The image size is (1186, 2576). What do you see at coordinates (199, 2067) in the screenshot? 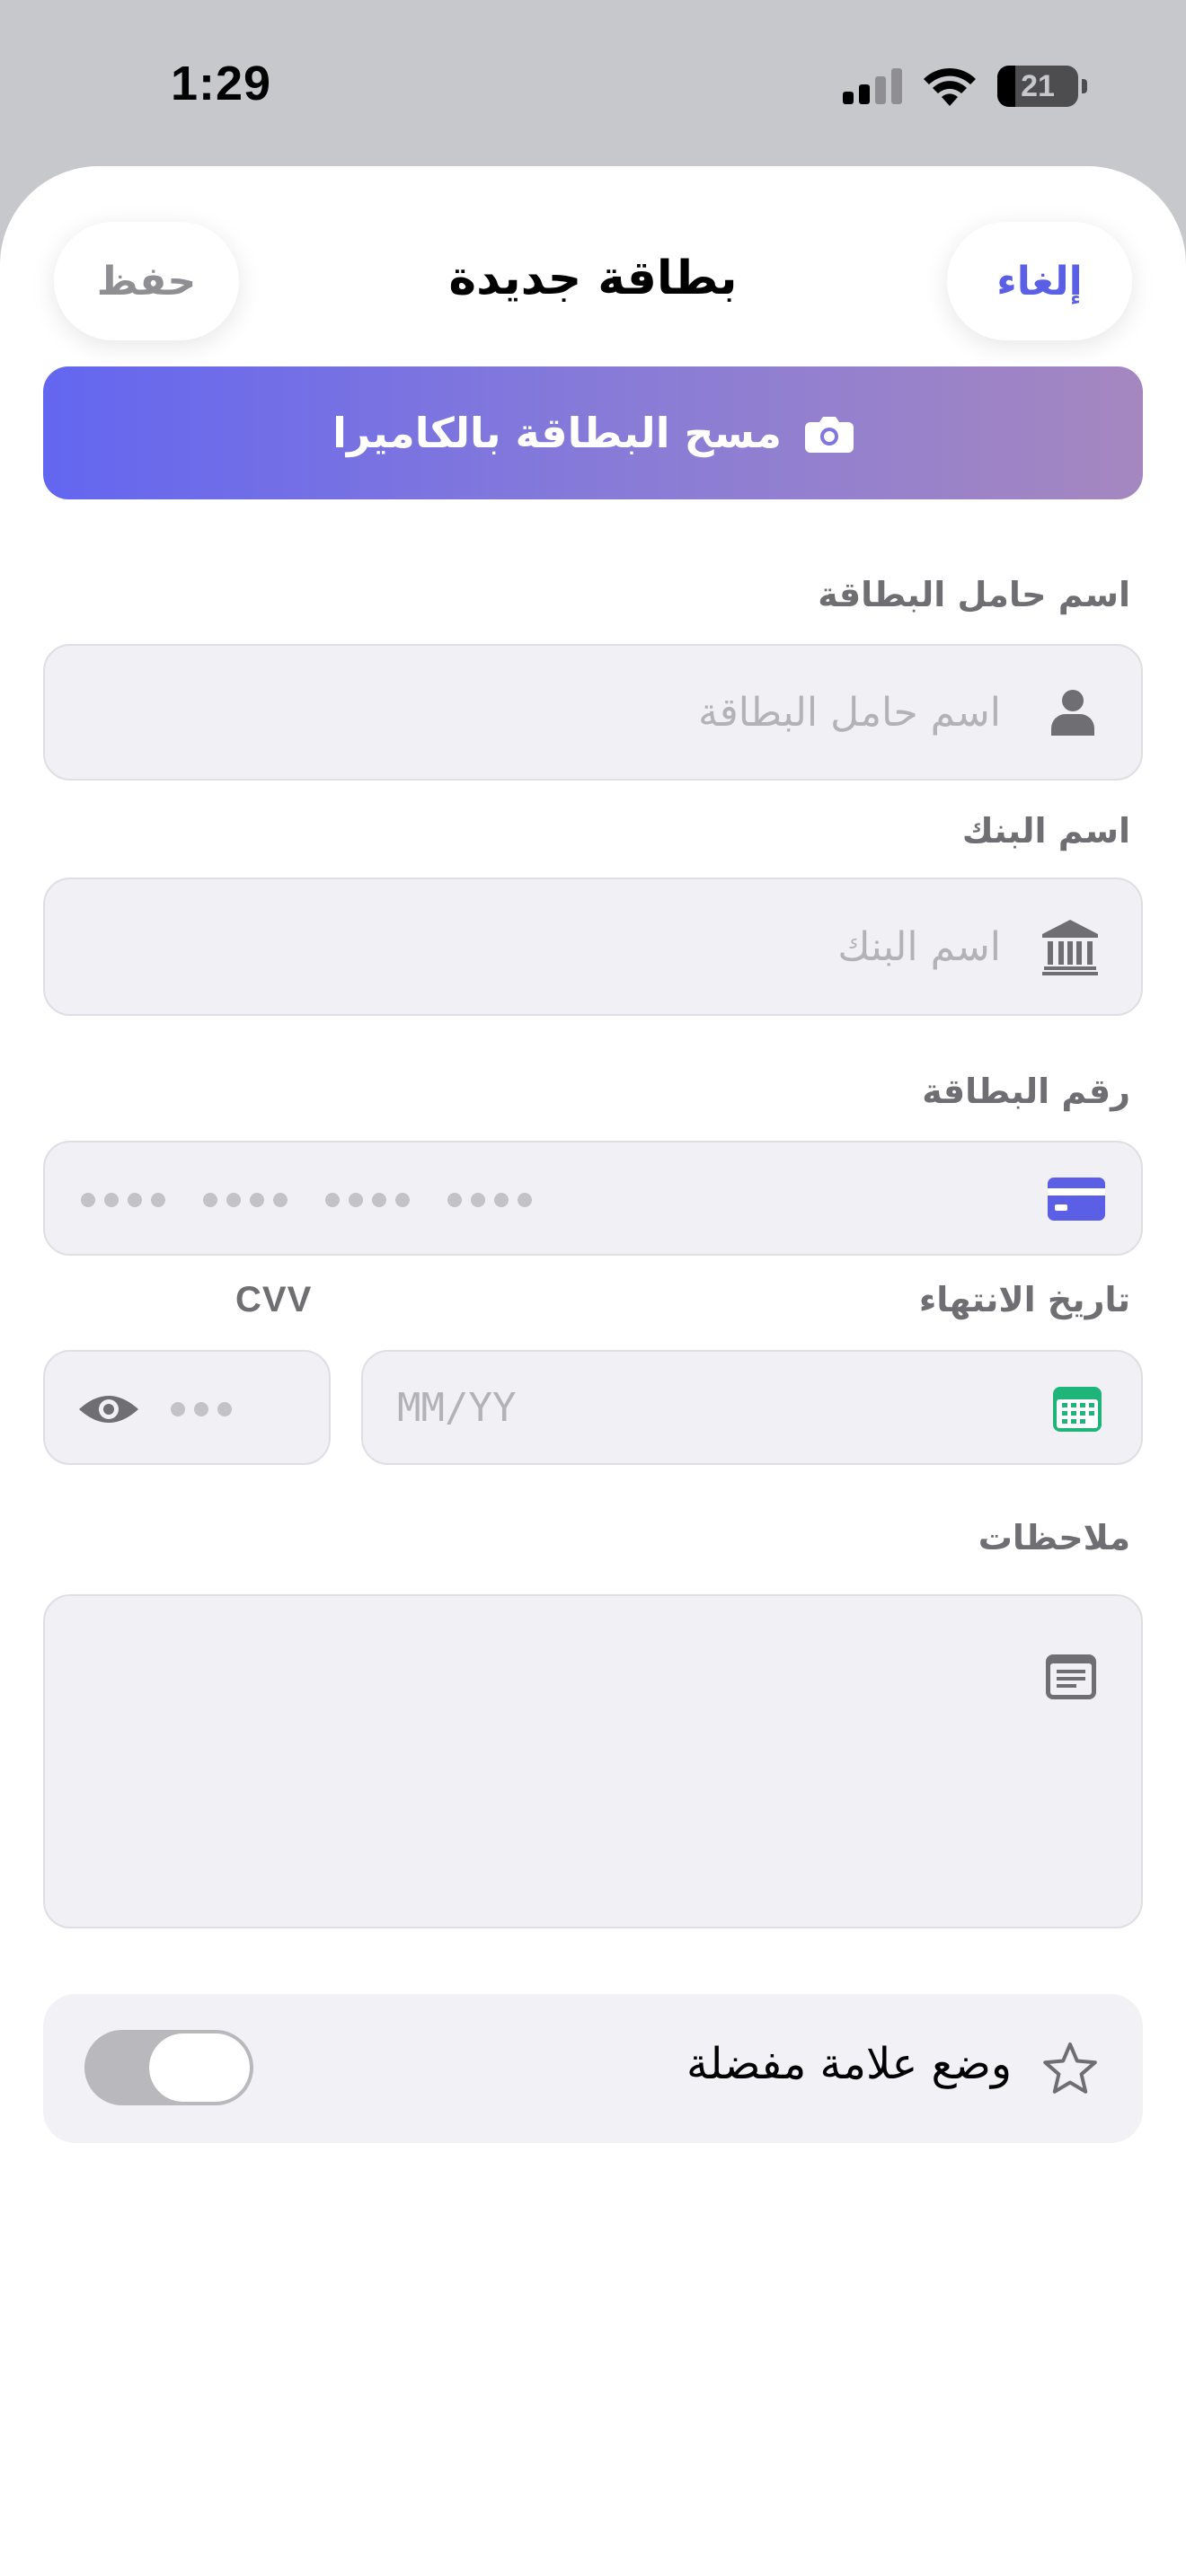
I see `toggle-knob` at bounding box center [199, 2067].